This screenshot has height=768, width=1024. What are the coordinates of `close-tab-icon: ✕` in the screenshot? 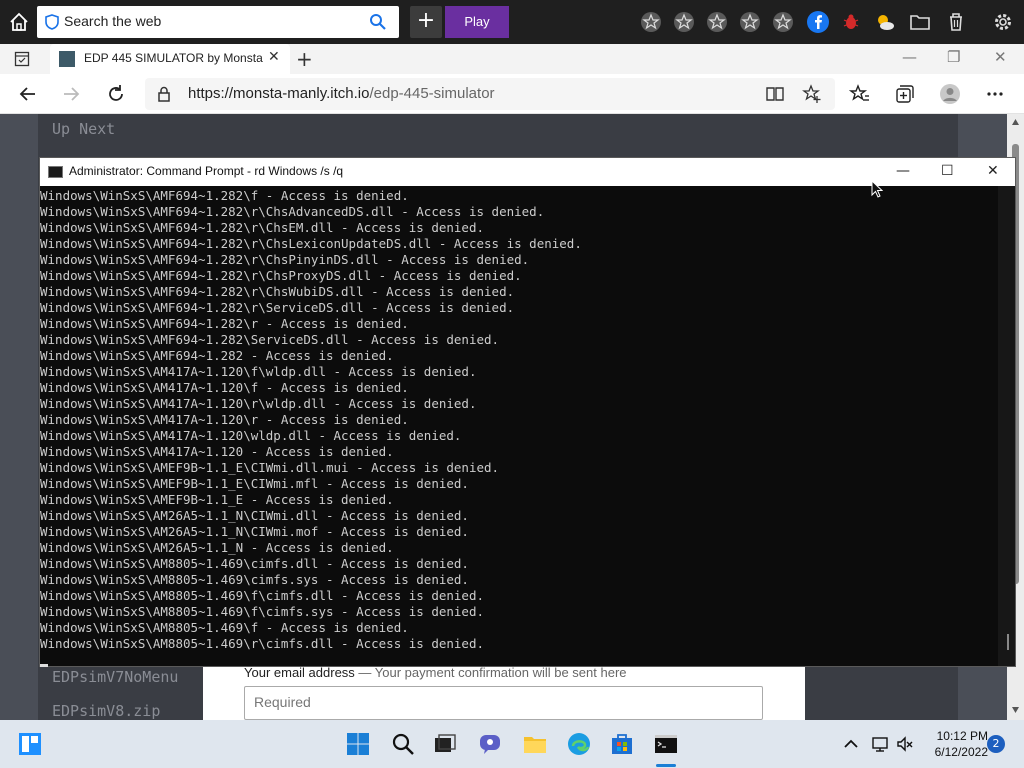 It's located at (274, 57).